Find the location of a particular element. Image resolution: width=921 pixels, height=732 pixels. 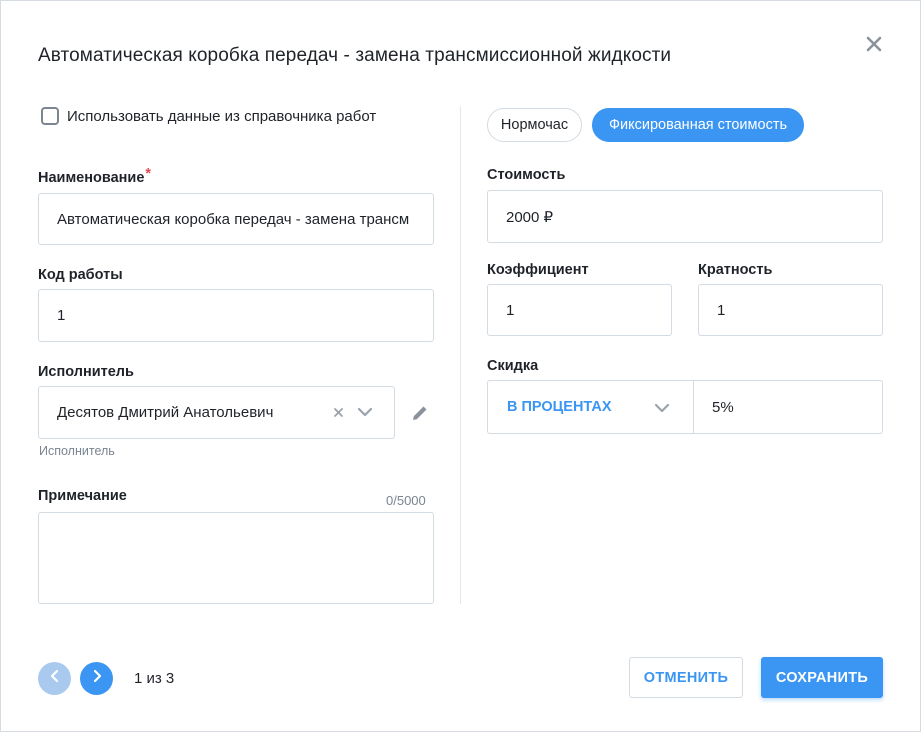

discount-value: 5% is located at coordinates (723, 407).